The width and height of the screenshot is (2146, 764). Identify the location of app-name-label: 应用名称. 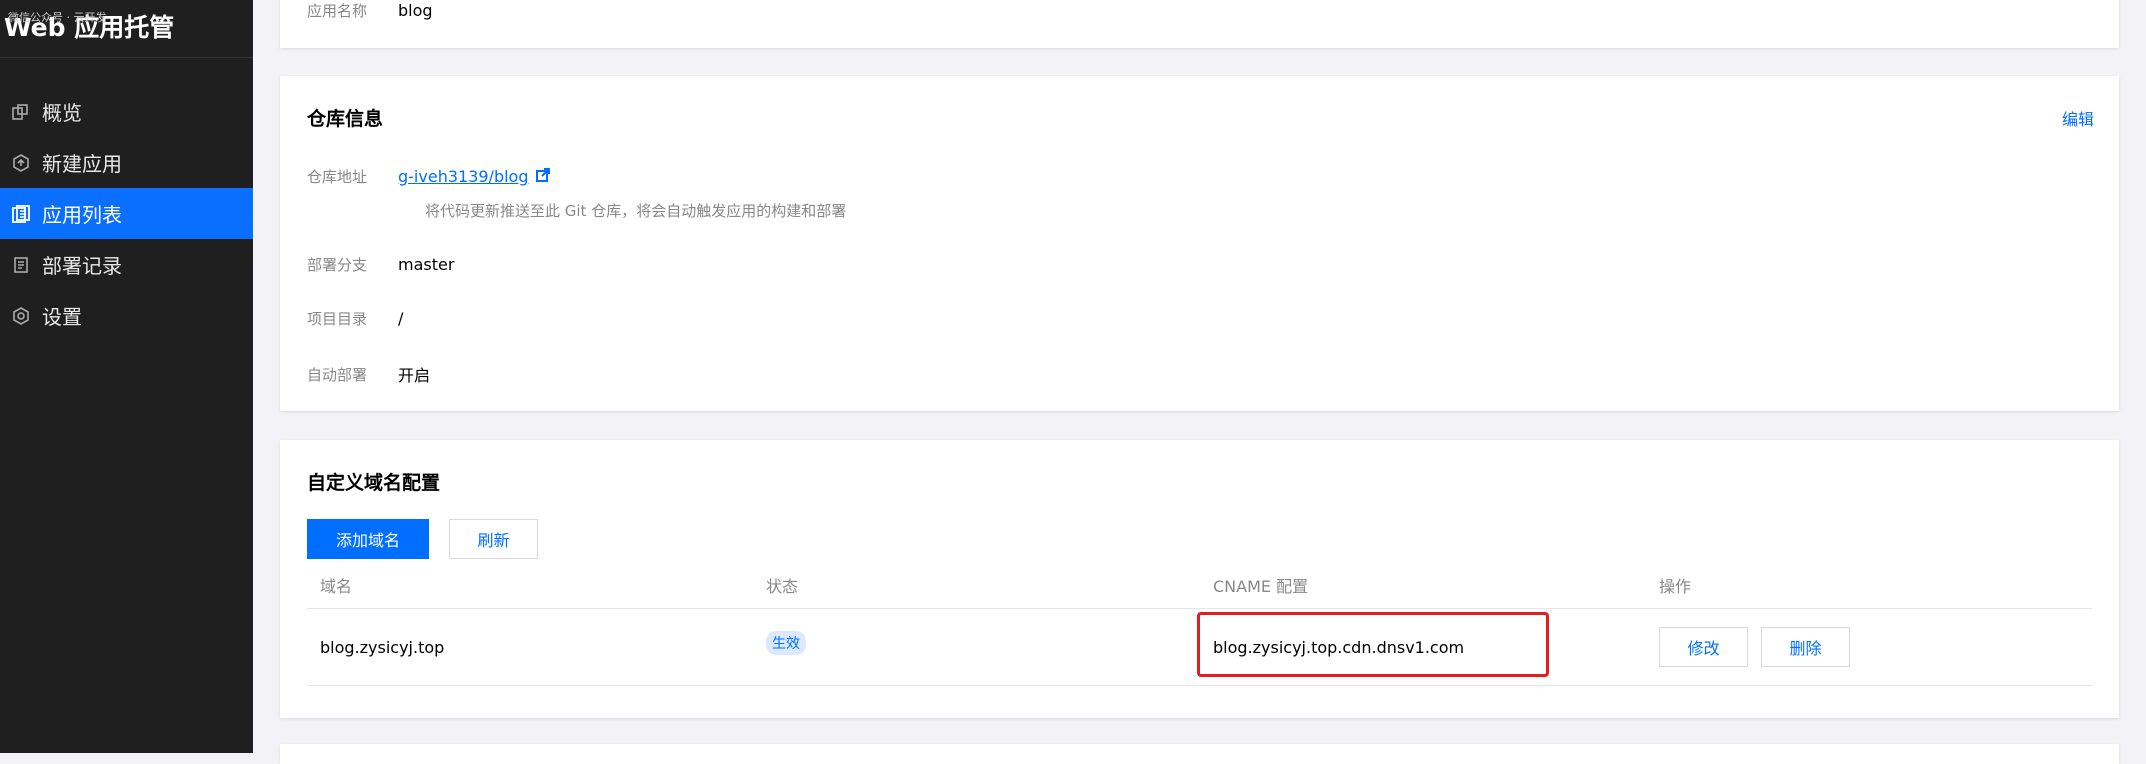
(337, 11).